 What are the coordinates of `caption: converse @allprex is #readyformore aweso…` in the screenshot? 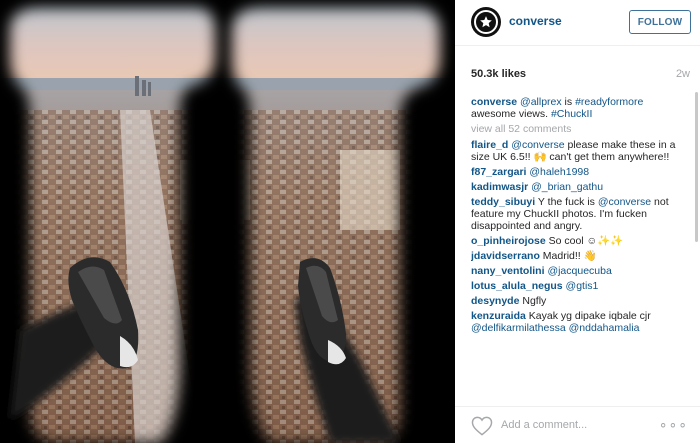 It's located at (581, 108).